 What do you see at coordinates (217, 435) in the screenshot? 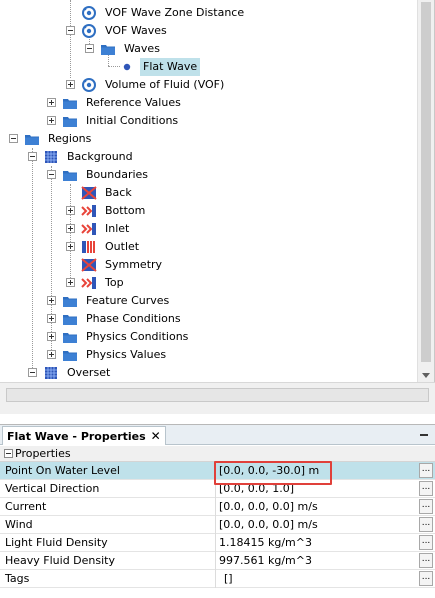
I see `properties-tab-bar: Flat Wave - Properties ✕` at bounding box center [217, 435].